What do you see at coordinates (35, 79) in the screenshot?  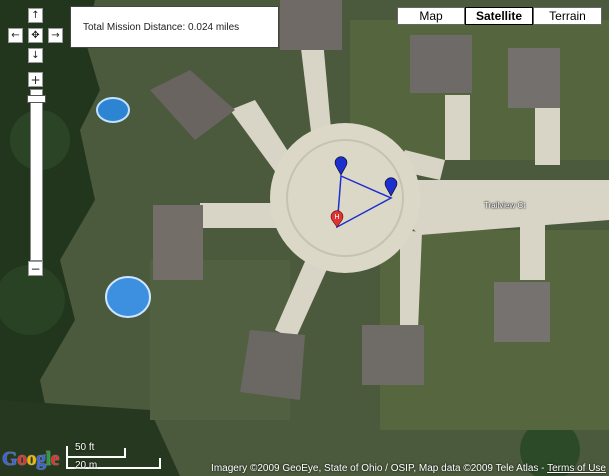 I see `zoom-in-button: +` at bounding box center [35, 79].